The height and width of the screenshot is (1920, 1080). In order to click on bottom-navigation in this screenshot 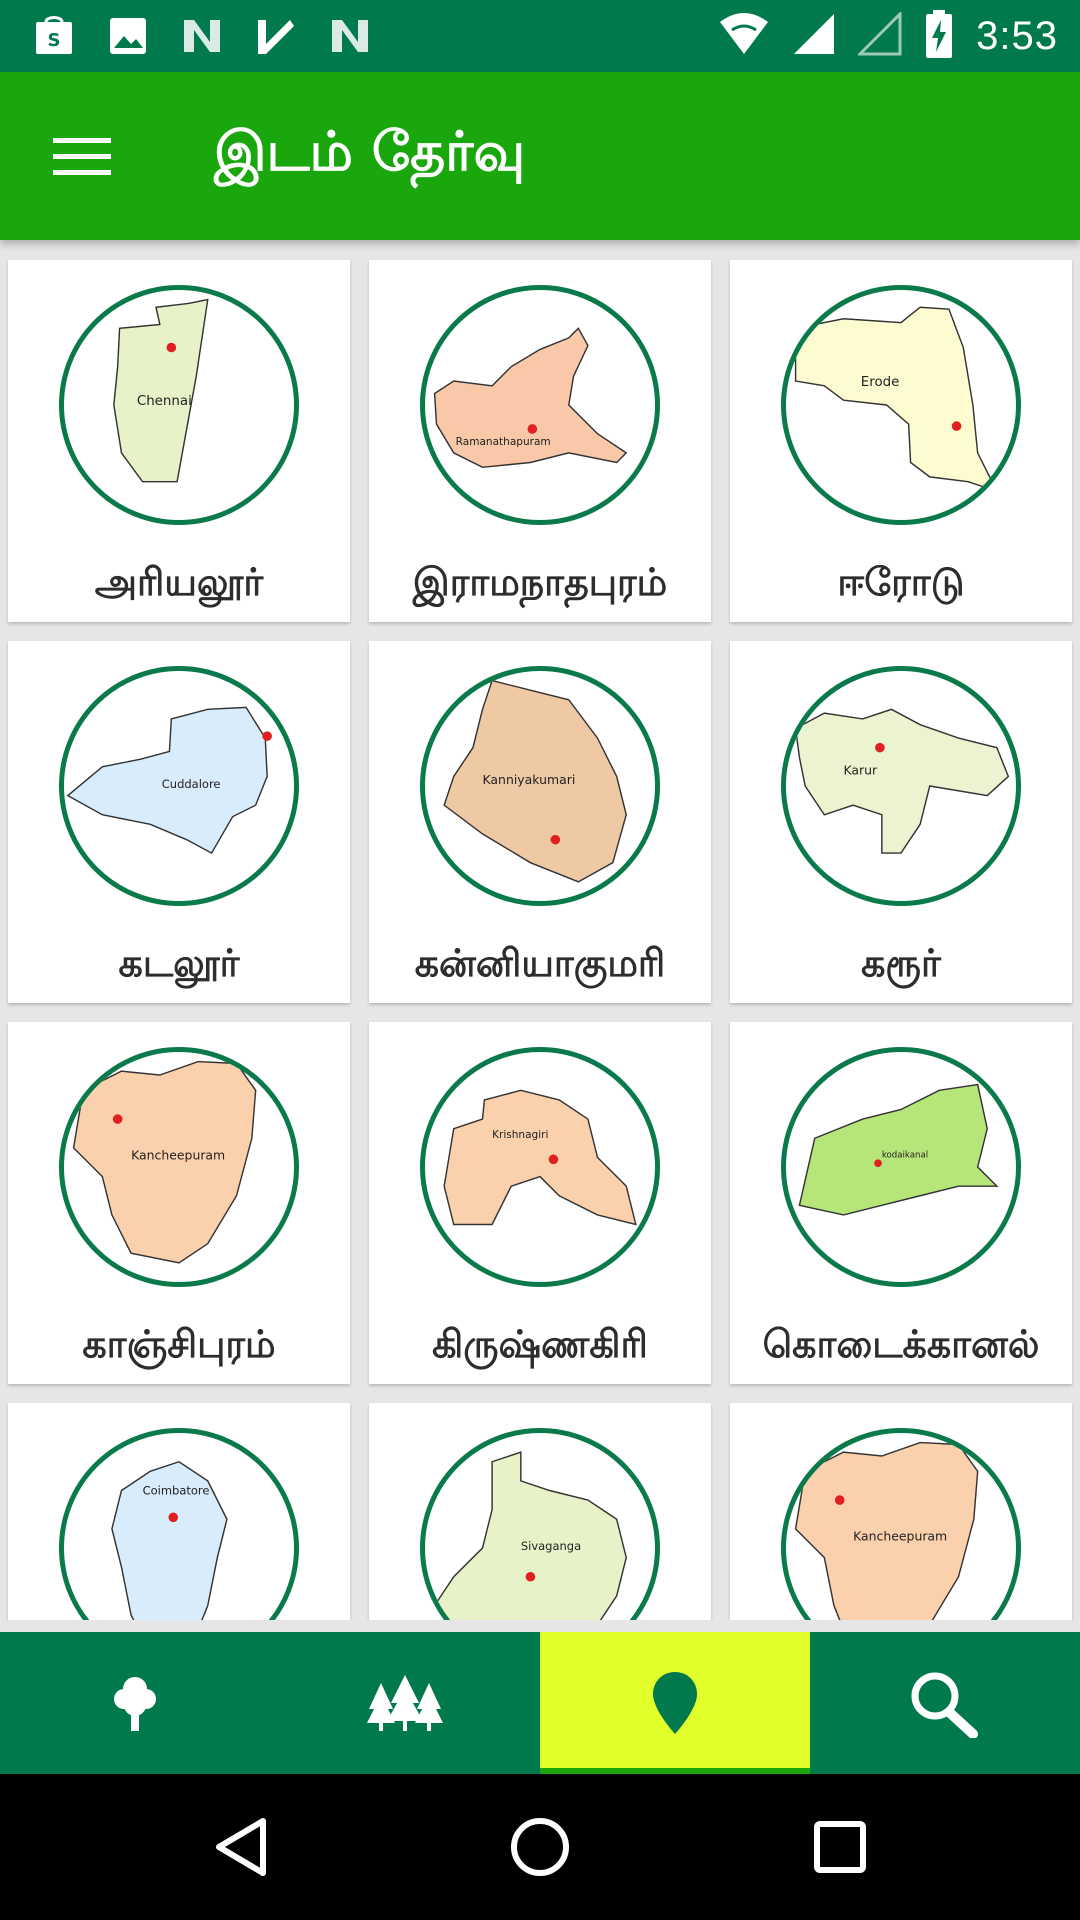, I will do `click(540, 1703)`.